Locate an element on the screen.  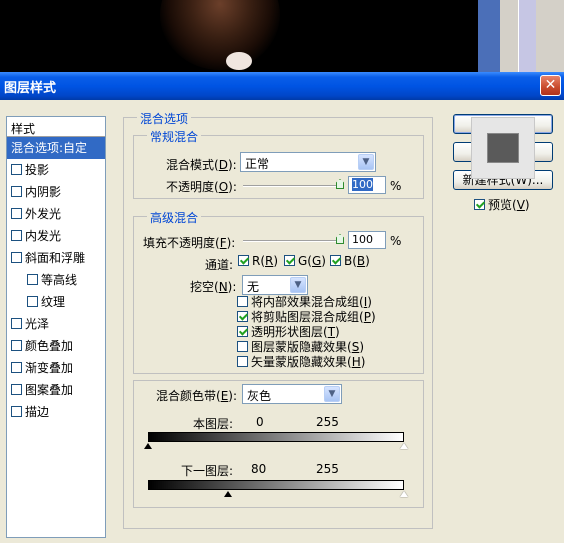
advanced-option-label: 将内部效果混合成组( is located at coordinates (307, 302).